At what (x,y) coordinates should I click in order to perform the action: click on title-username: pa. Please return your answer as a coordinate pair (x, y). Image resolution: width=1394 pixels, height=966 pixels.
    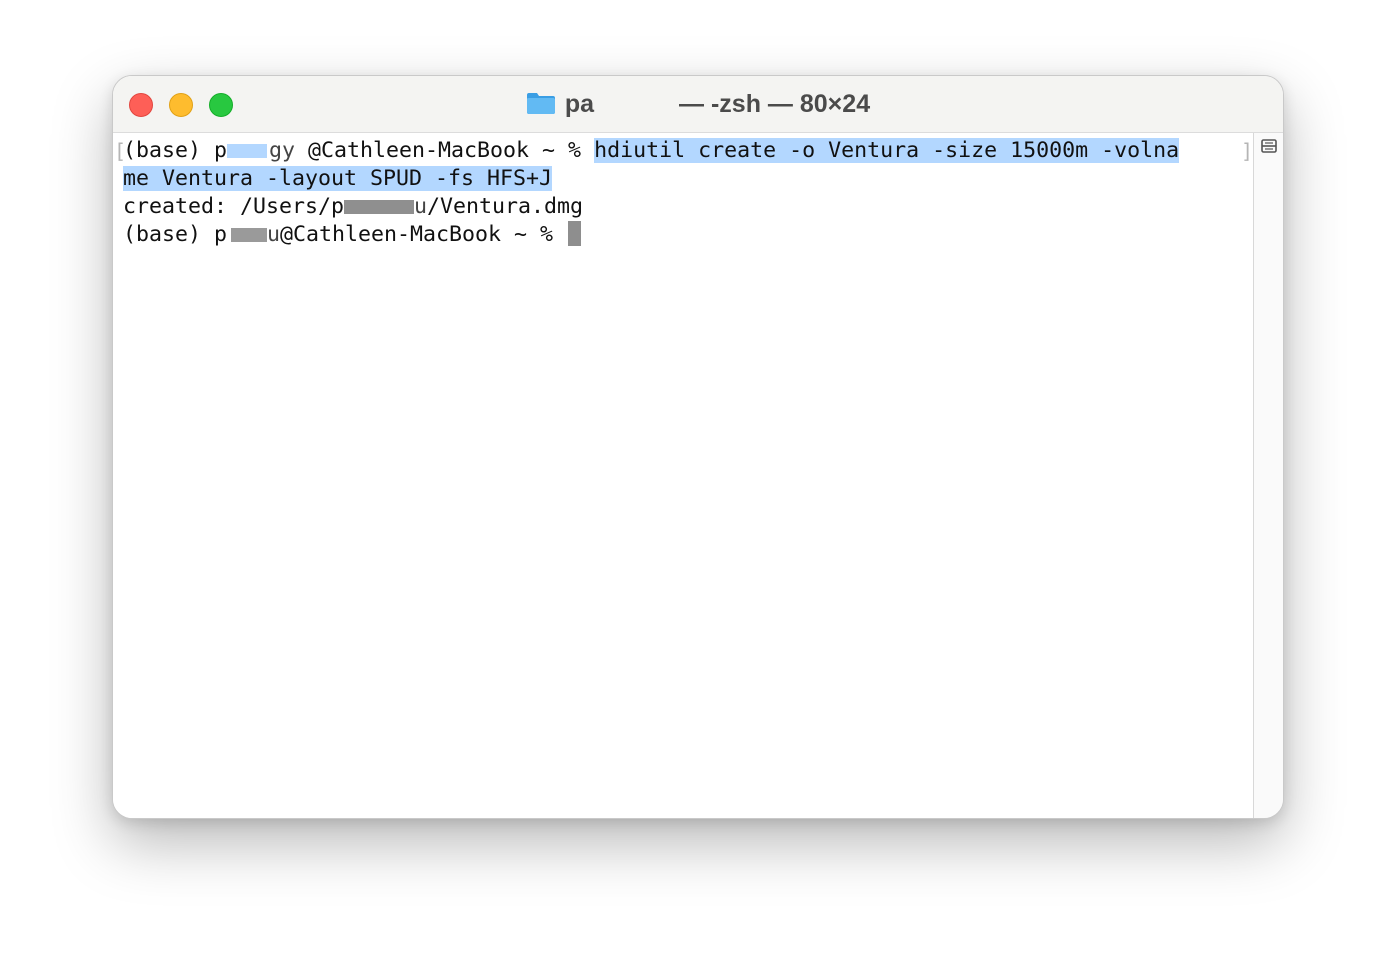
    Looking at the image, I should click on (579, 103).